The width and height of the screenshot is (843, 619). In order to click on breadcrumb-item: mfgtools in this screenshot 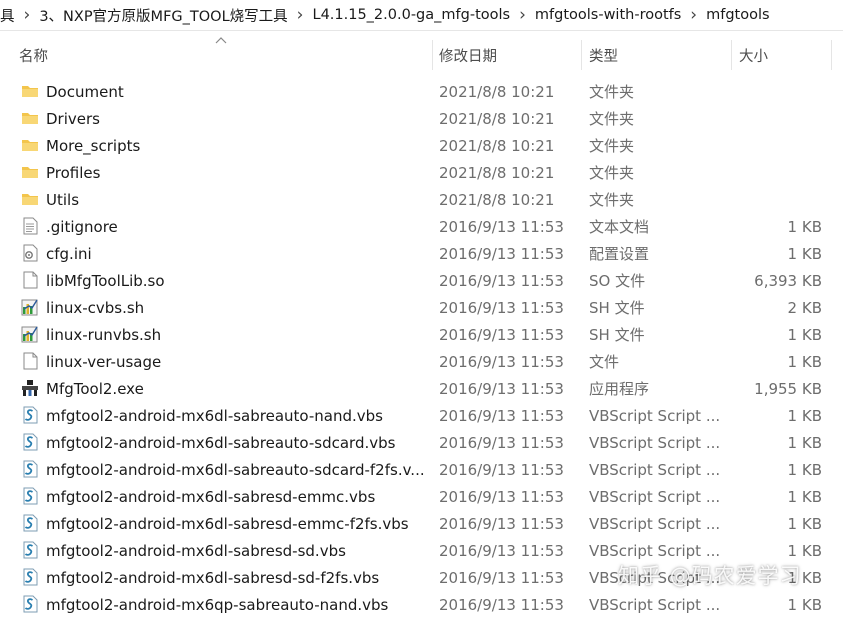, I will do `click(737, 15)`.